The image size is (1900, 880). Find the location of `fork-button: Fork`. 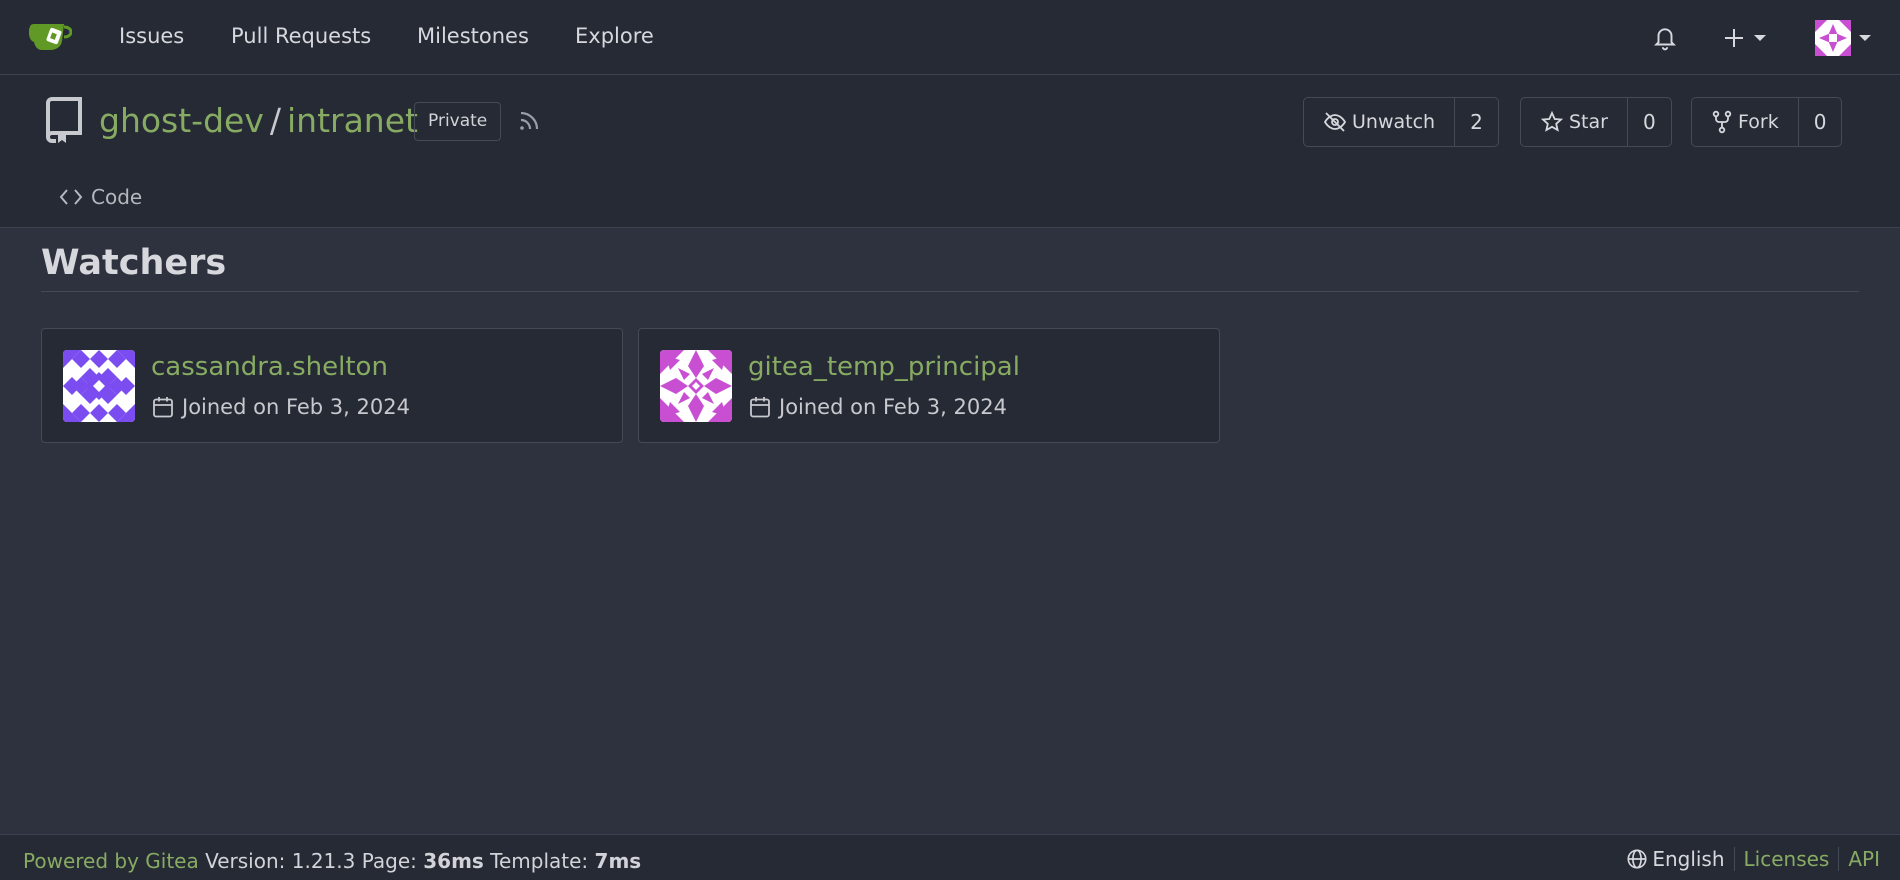

fork-button: Fork is located at coordinates (1745, 122).